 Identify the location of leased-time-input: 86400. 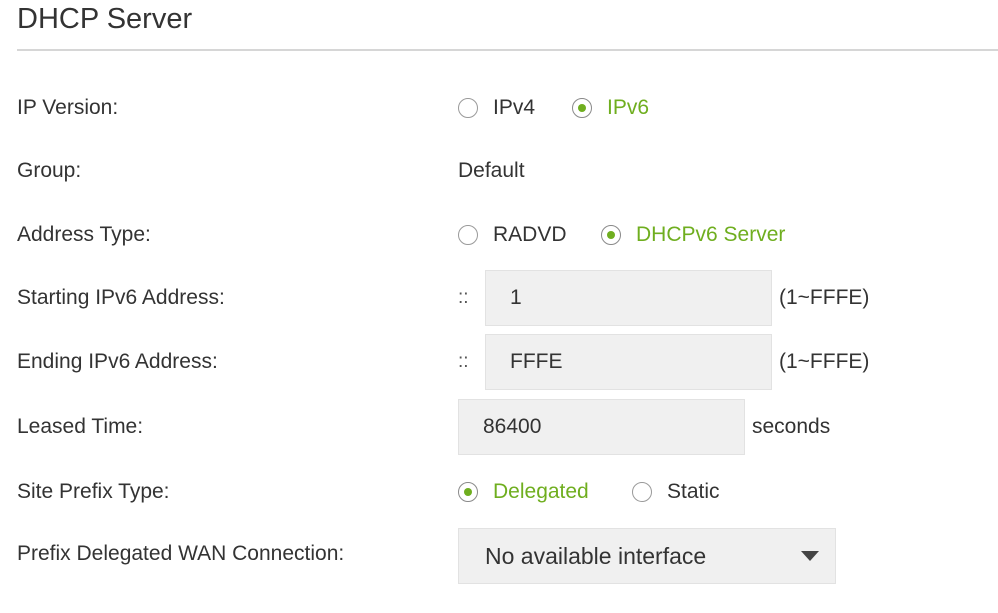
(601, 427).